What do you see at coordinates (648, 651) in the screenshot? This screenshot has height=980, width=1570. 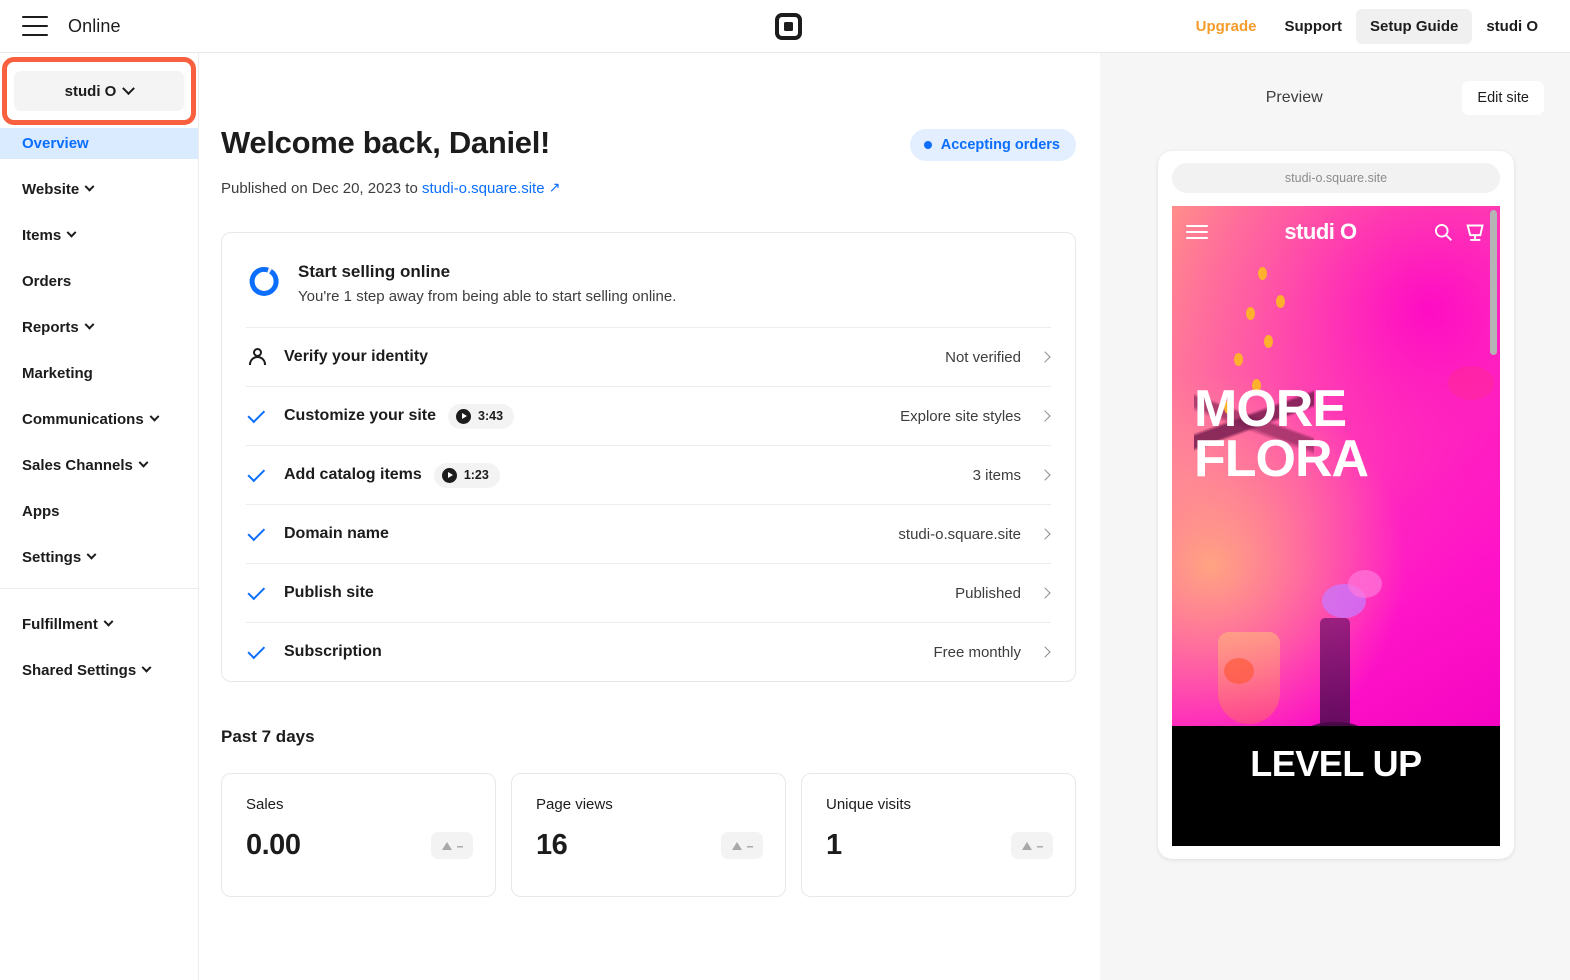 I see `checklist-row-subscription: Subscription Free monthly` at bounding box center [648, 651].